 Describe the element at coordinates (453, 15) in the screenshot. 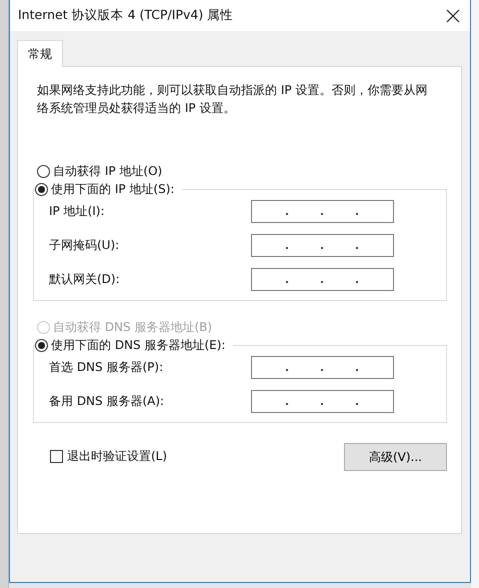

I see `close-icon` at that location.